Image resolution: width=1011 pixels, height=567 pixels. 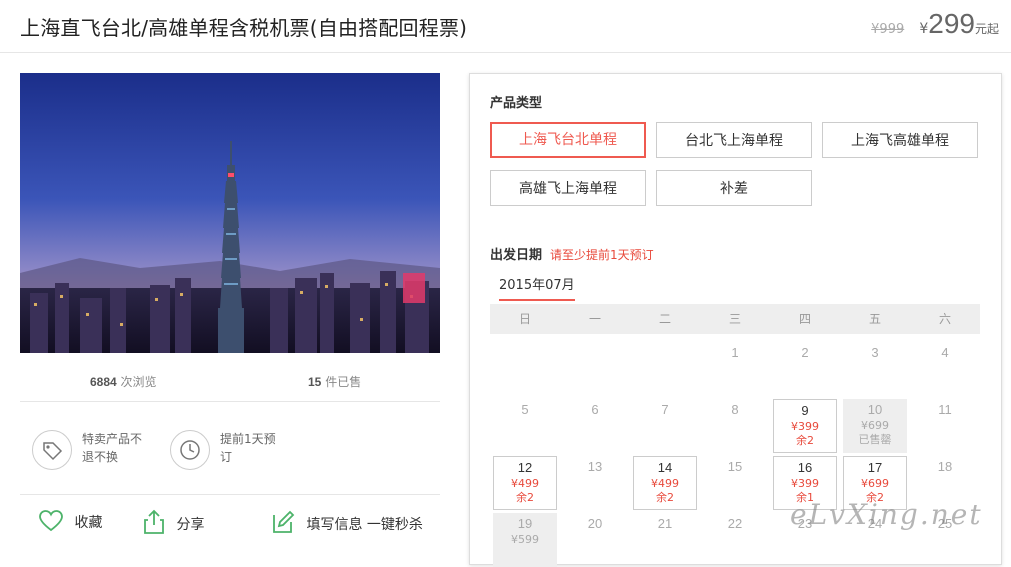 What do you see at coordinates (595, 466) in the screenshot?
I see `calendar-day-number: 13` at bounding box center [595, 466].